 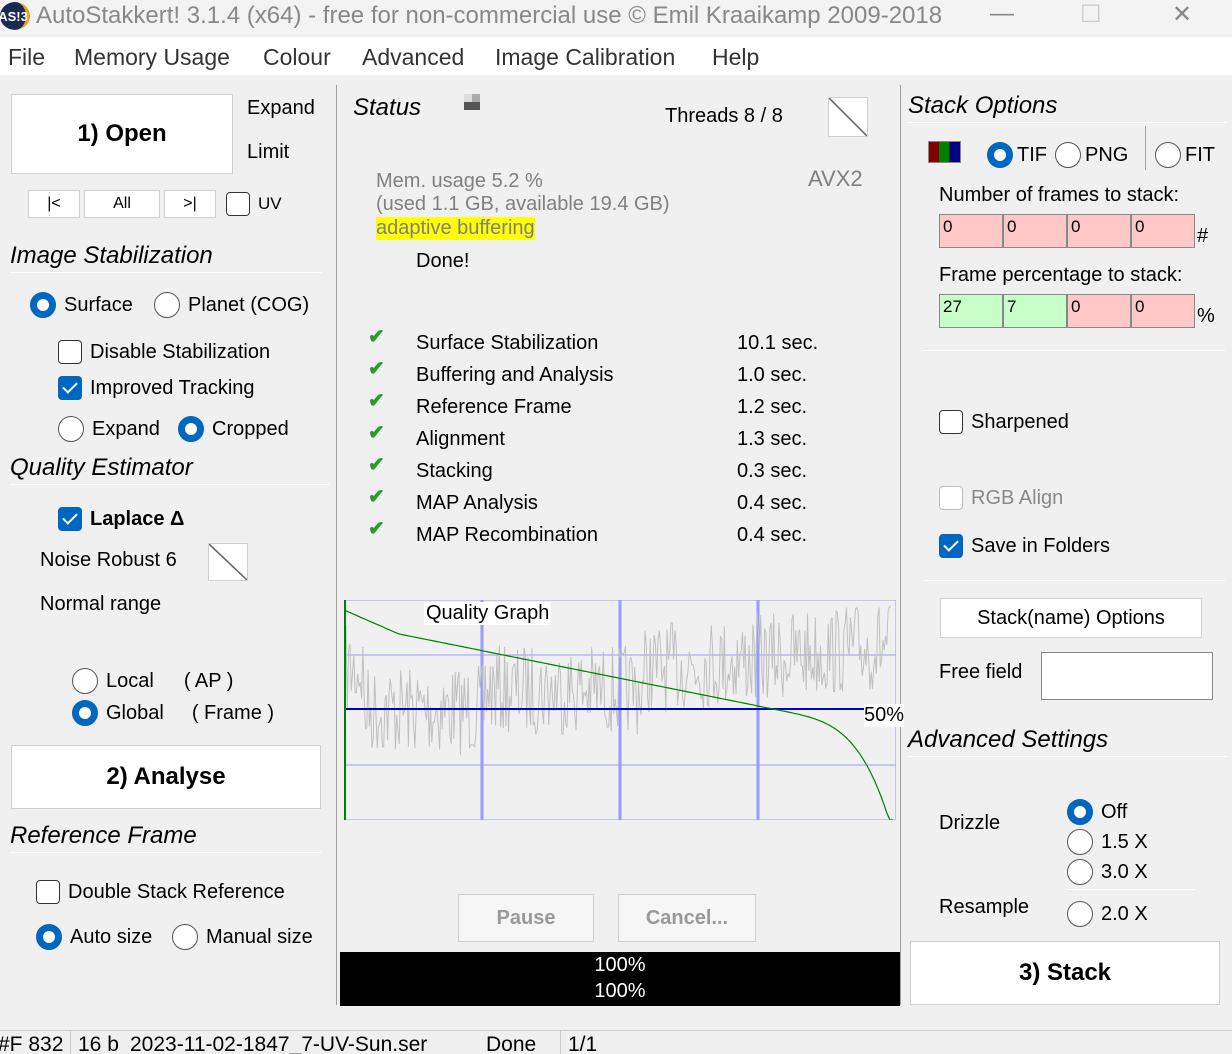 I want to click on radio-resample-2-0: 2.0 X, so click(x=1107, y=914).